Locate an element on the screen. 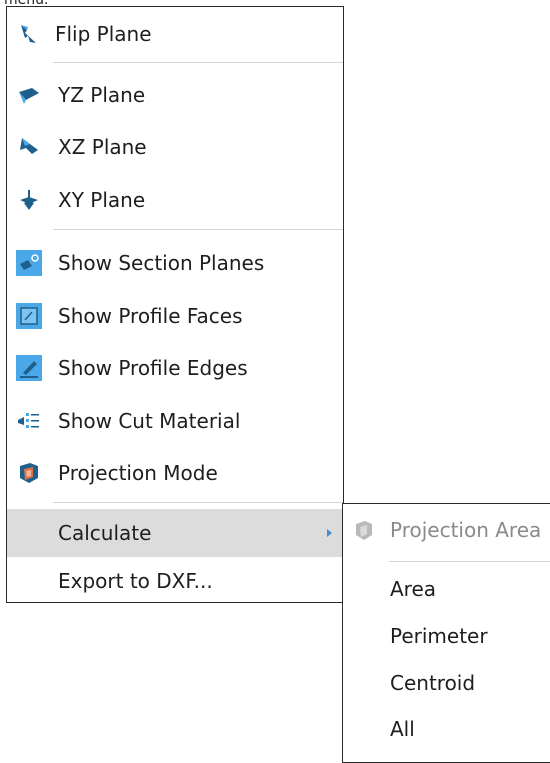  submenu-item-all: All is located at coordinates (446, 729).